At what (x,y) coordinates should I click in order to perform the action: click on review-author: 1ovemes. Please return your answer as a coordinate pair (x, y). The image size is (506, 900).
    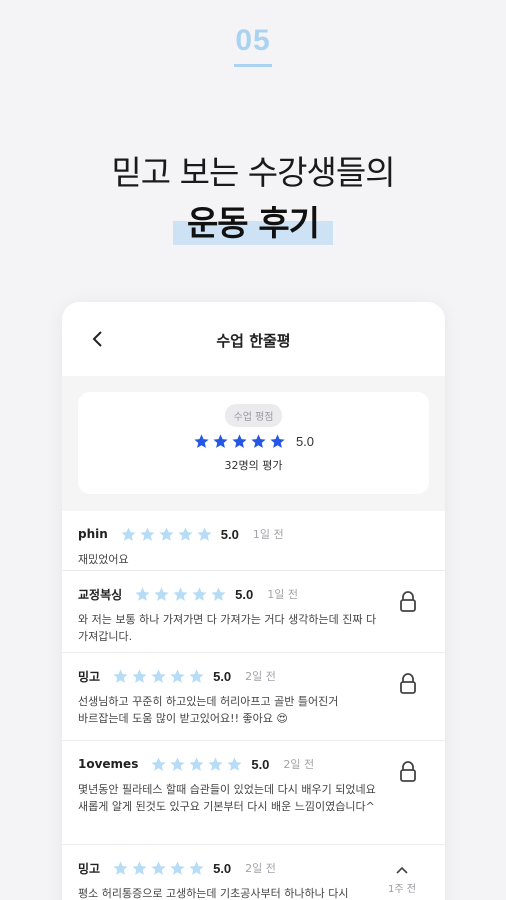
    Looking at the image, I should click on (108, 764).